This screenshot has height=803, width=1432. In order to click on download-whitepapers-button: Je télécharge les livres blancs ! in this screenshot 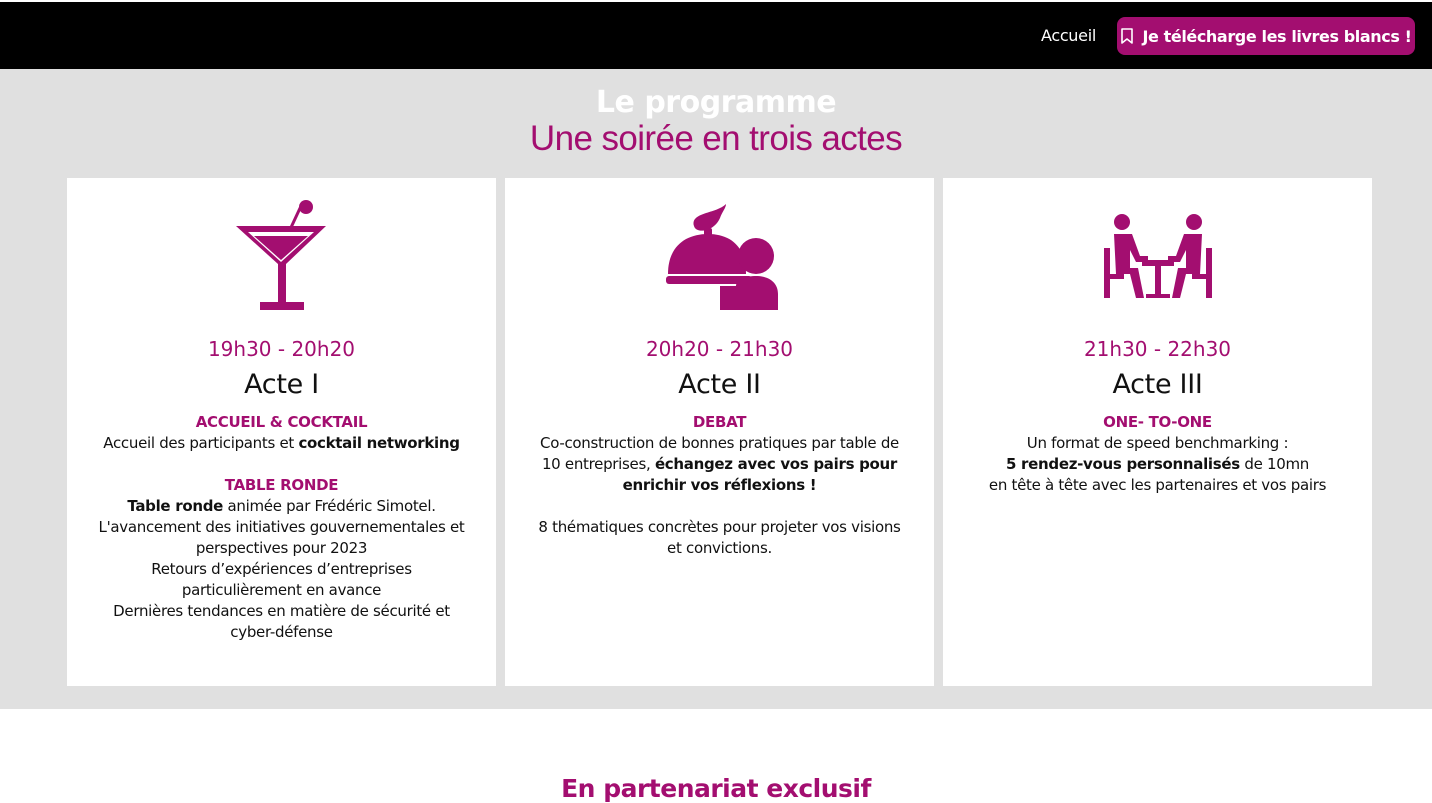, I will do `click(1266, 36)`.